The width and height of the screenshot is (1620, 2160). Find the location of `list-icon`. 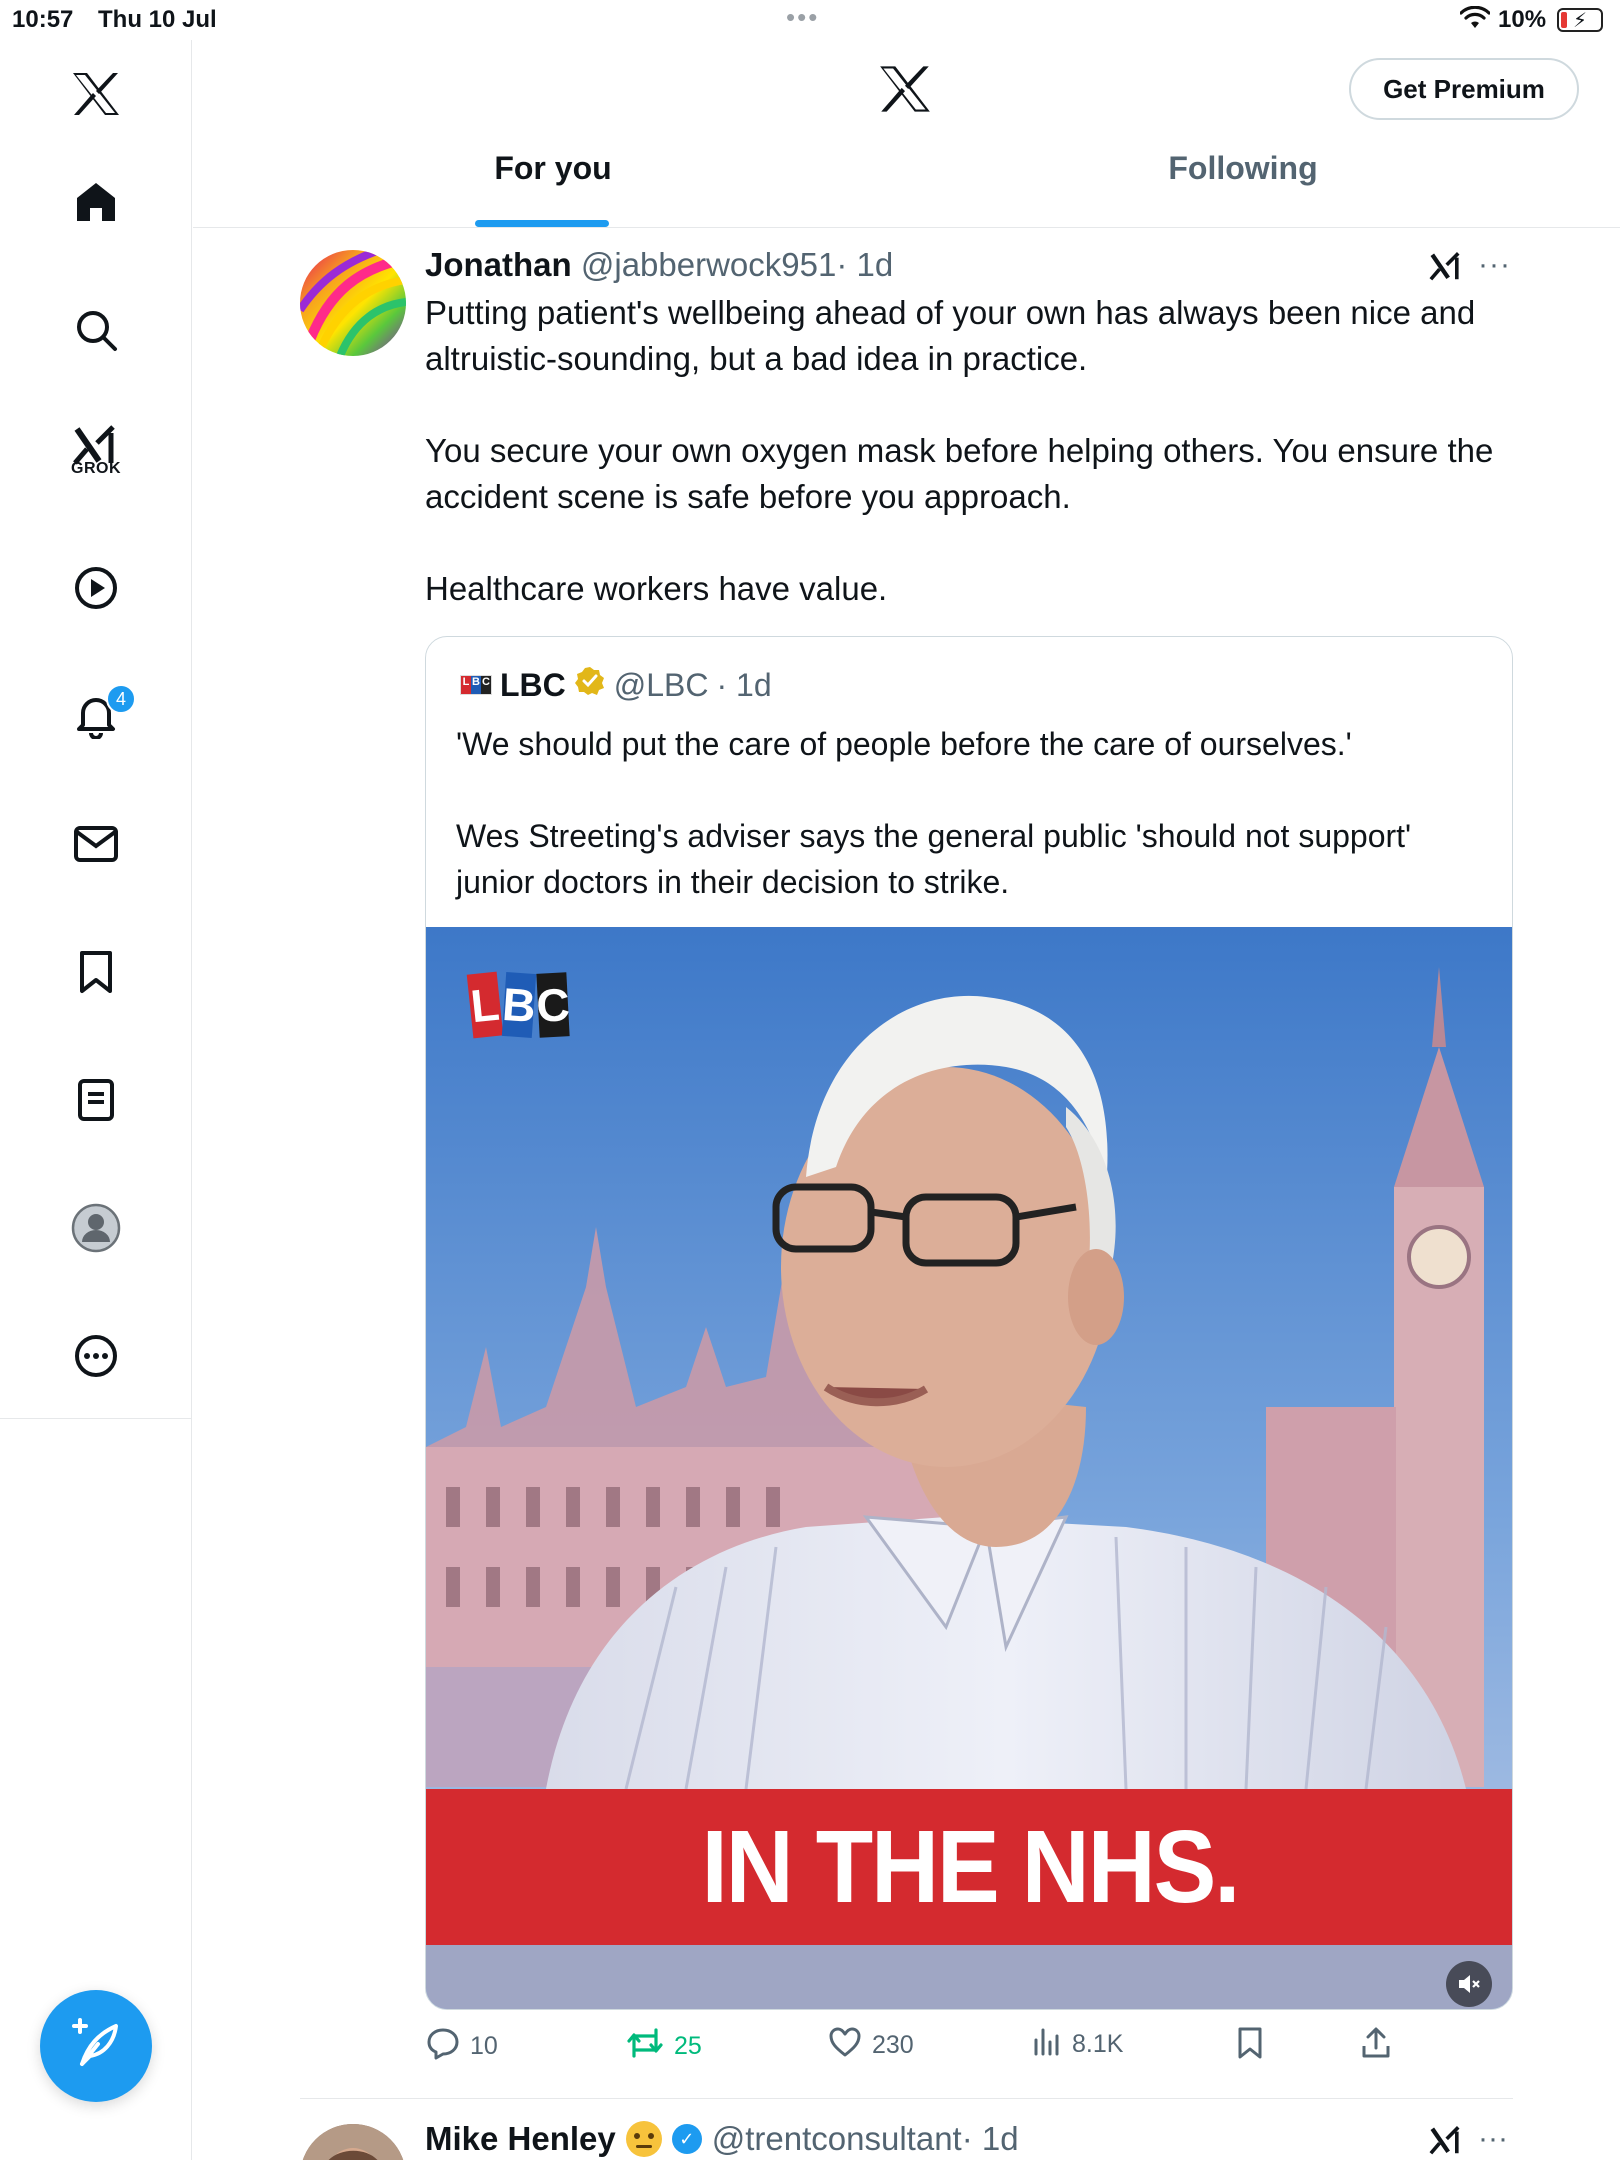

list-icon is located at coordinates (96, 1100).